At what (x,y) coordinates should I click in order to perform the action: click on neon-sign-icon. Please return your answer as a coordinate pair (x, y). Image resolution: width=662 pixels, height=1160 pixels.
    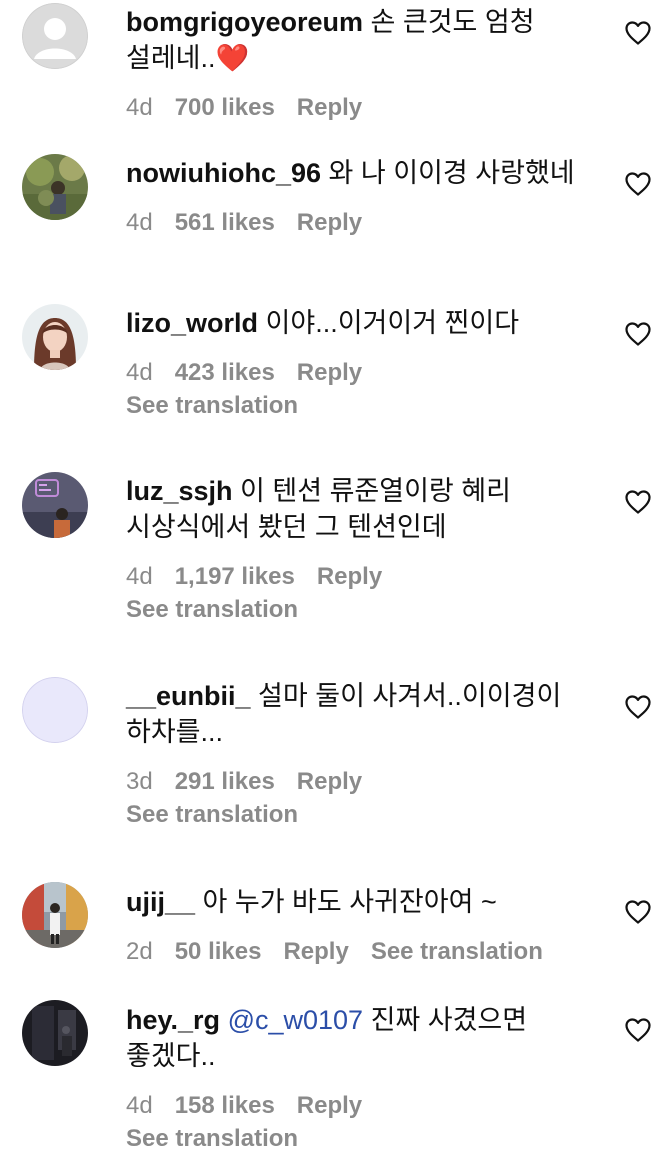
    Looking at the image, I should click on (55, 505).